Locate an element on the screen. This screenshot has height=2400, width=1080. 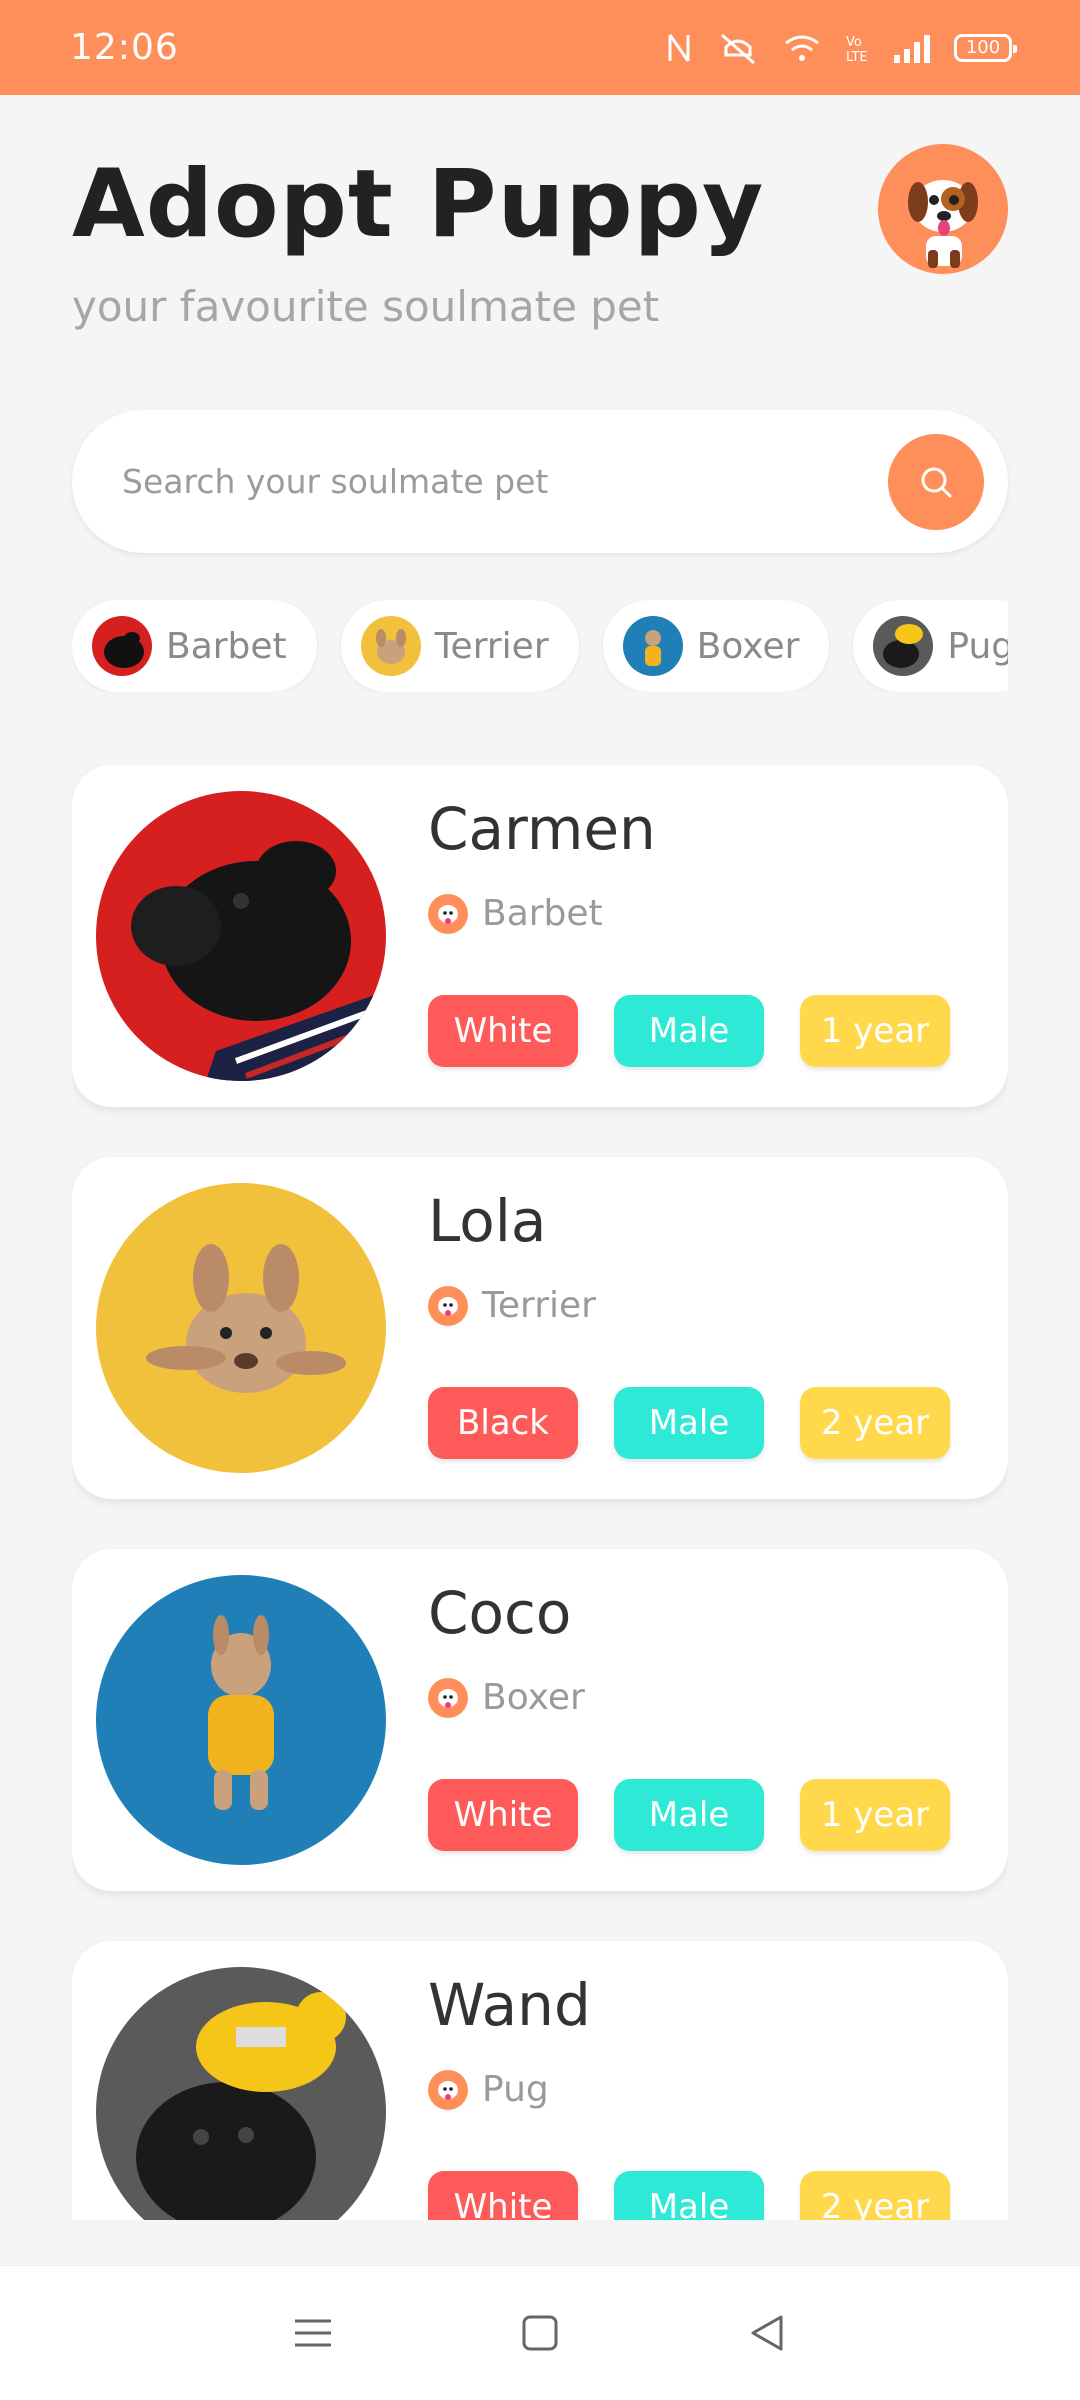
category-chip-barbet: Barbet is located at coordinates (194, 646).